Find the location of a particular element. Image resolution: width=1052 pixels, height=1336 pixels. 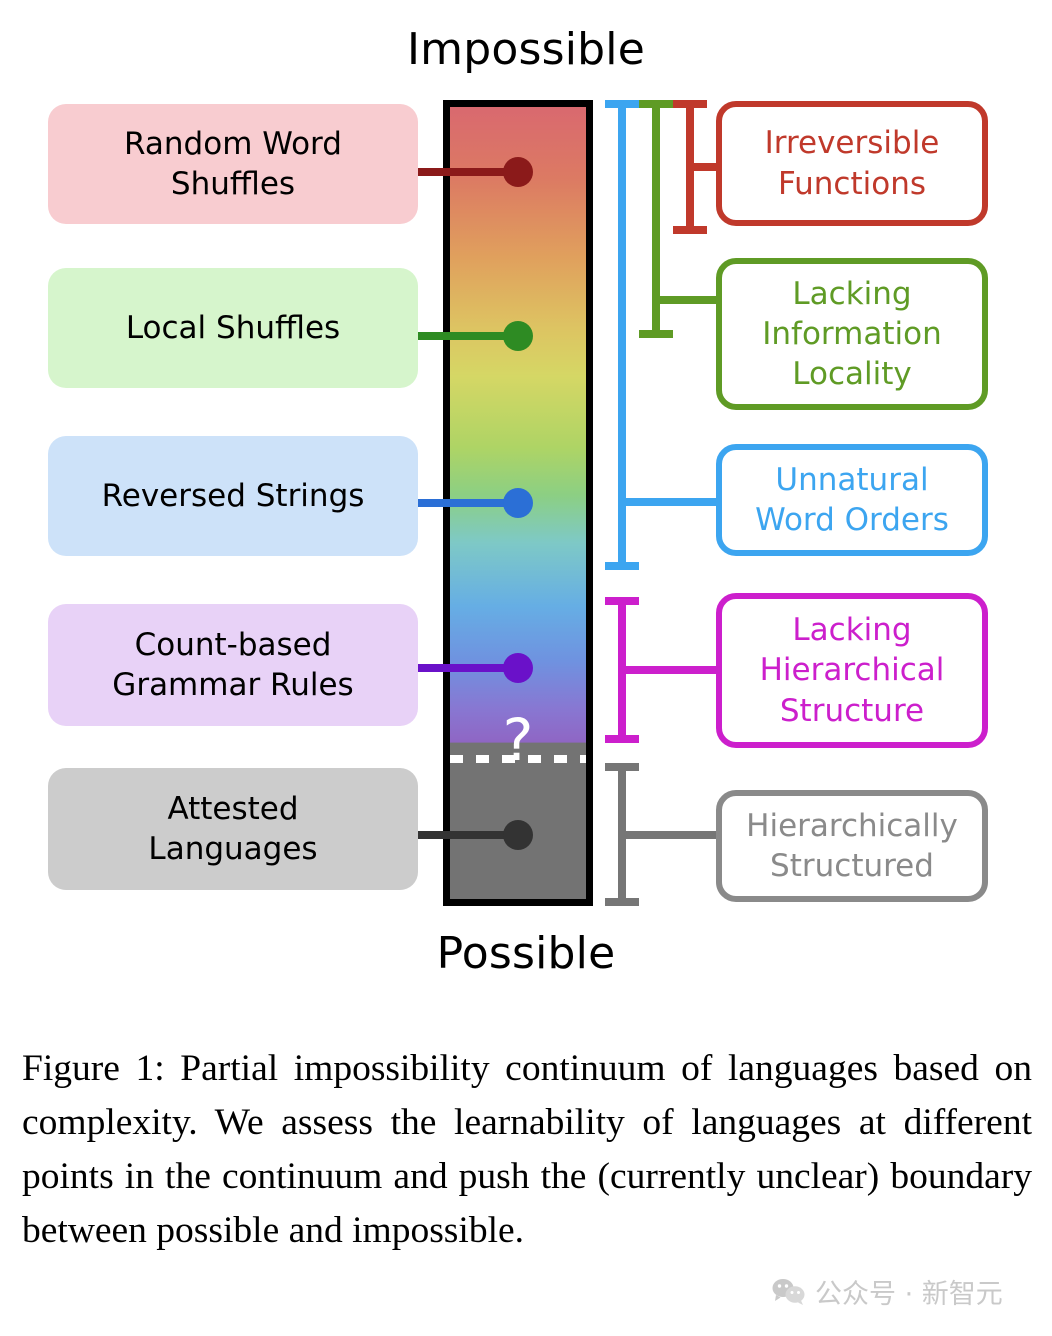

category-label: Hierarchically Structured is located at coordinates (852, 845).